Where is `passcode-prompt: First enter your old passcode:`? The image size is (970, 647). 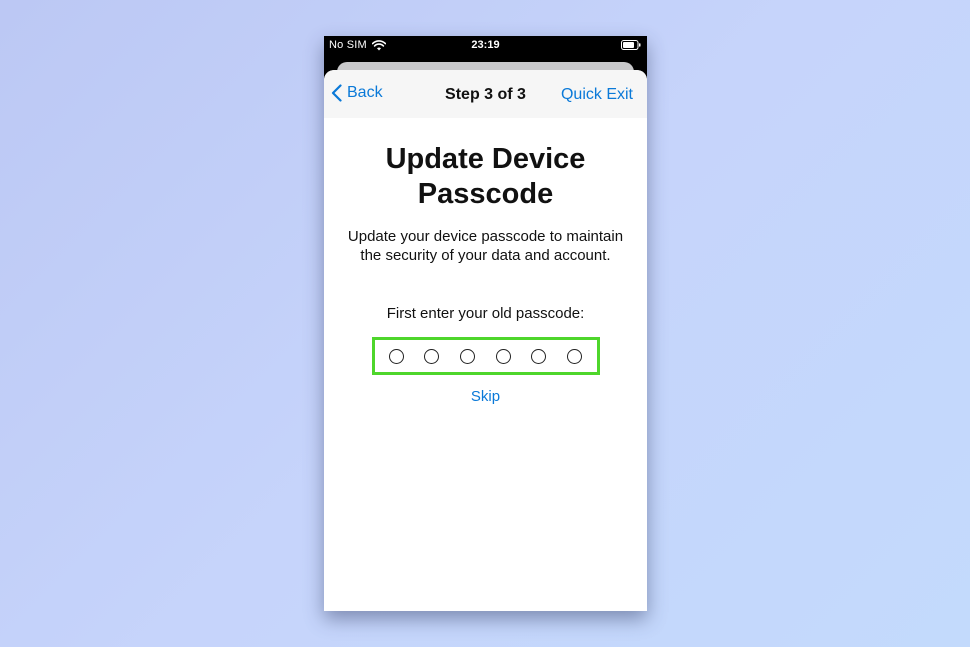 passcode-prompt: First enter your old passcode: is located at coordinates (485, 313).